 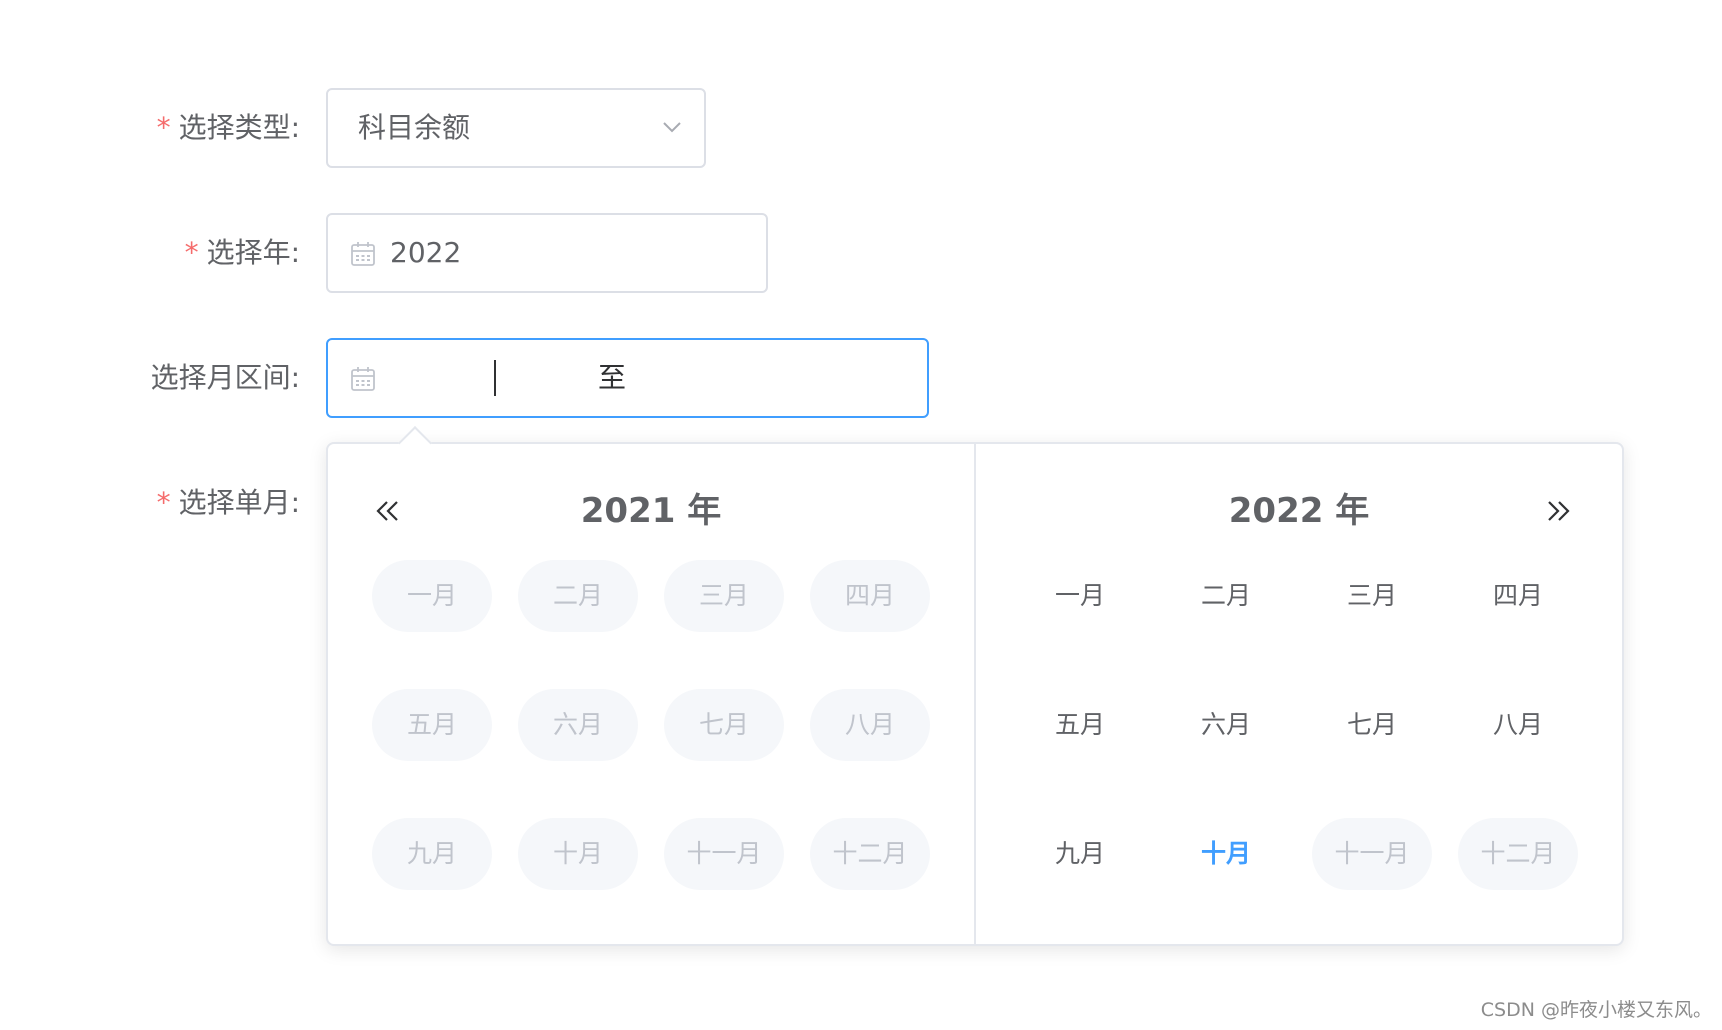 I want to click on left-month-cell: 六月, so click(x=578, y=725).